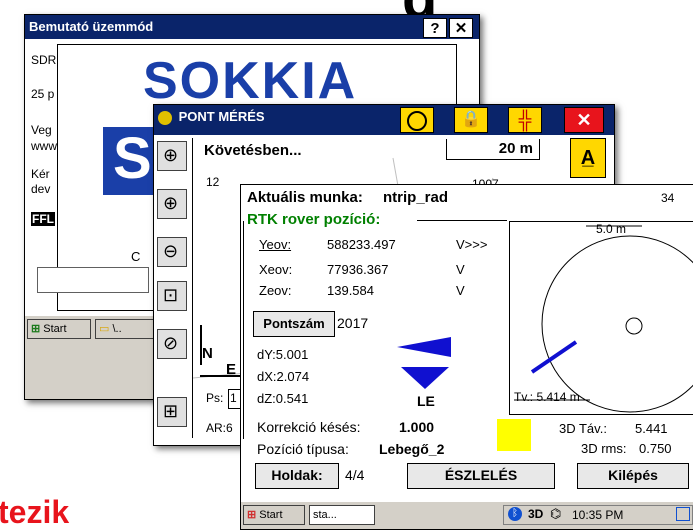 This screenshot has width=693, height=530. Describe the element at coordinates (412, 449) in the screenshot. I see `pozicio-value: Lebegő_2` at that location.